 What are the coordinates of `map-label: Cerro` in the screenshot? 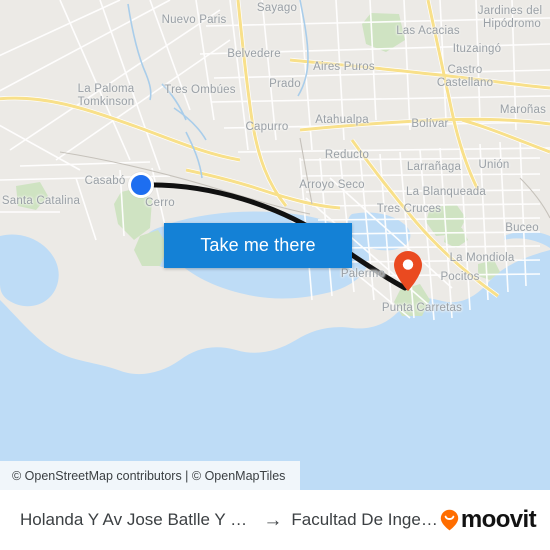 It's located at (160, 202).